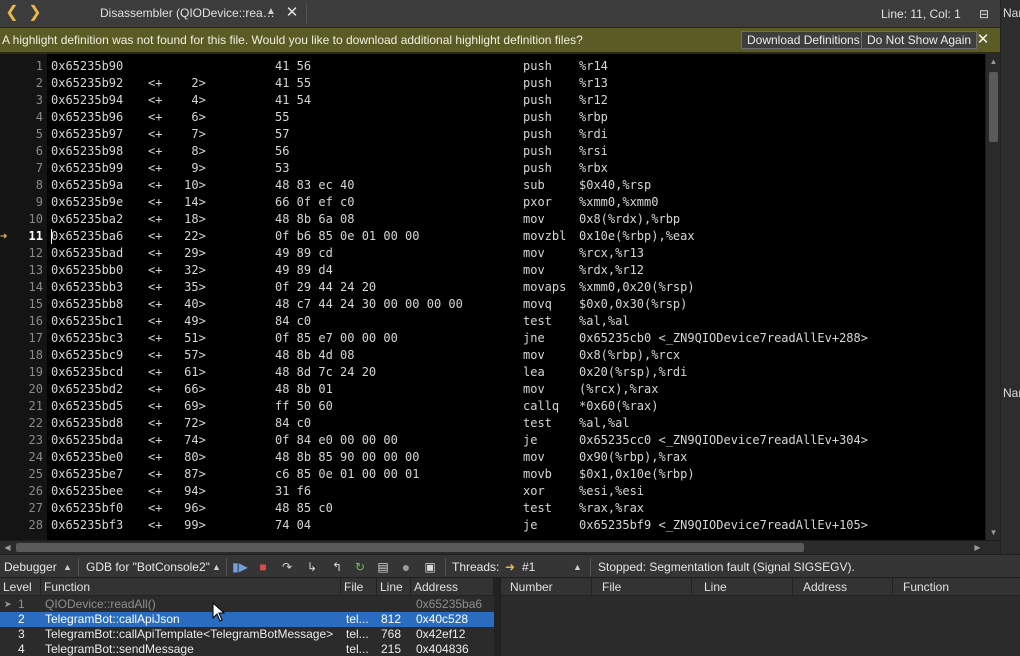 The height and width of the screenshot is (656, 1020). Describe the element at coordinates (492, 253) in the screenshot. I see `code-line: 12 0x65235bad <+ 29> 49 89 cd mov %rcx,%r13` at that location.